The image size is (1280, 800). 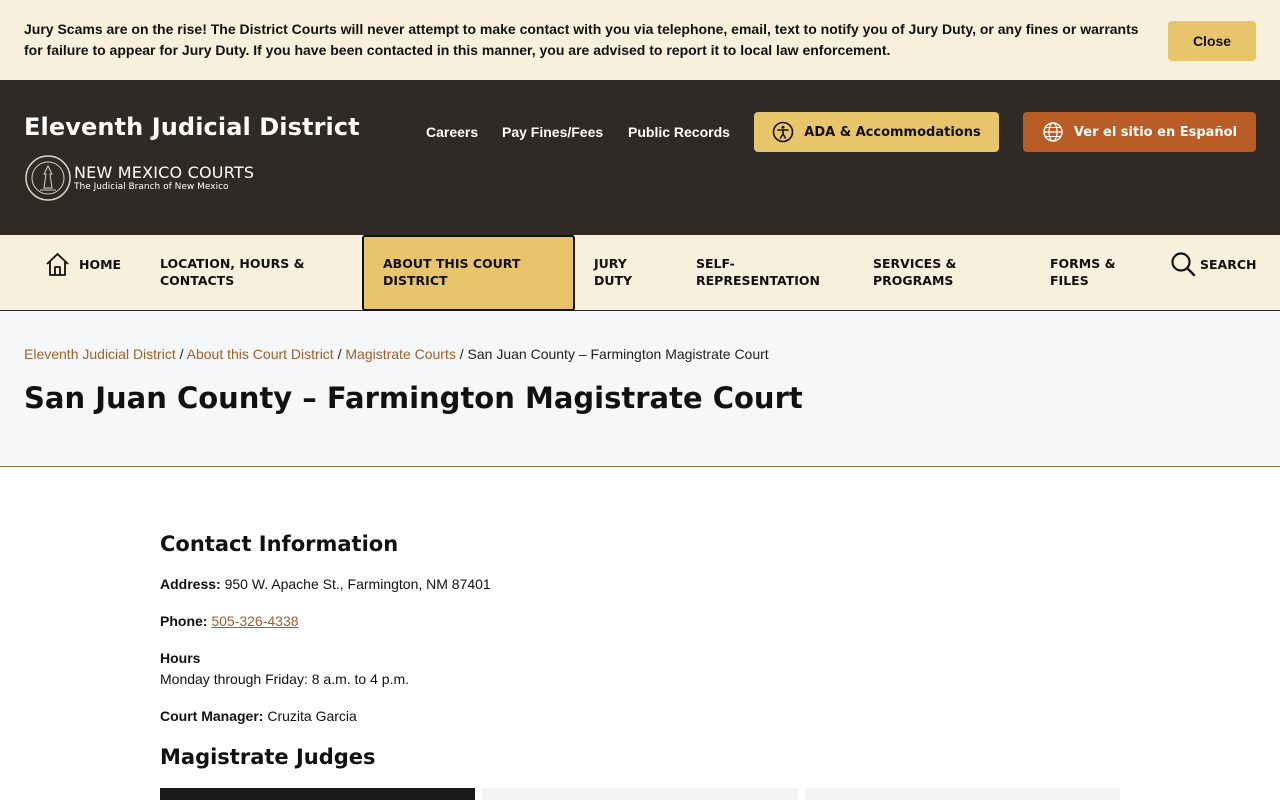 What do you see at coordinates (892, 132) in the screenshot?
I see `ada-label: ADA & Accommodations` at bounding box center [892, 132].